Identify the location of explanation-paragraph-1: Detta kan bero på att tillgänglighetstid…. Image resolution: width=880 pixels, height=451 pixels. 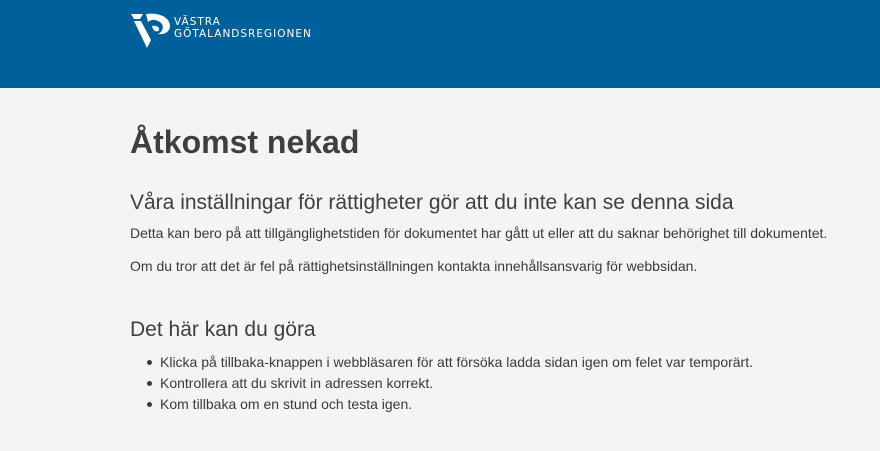
(479, 233).